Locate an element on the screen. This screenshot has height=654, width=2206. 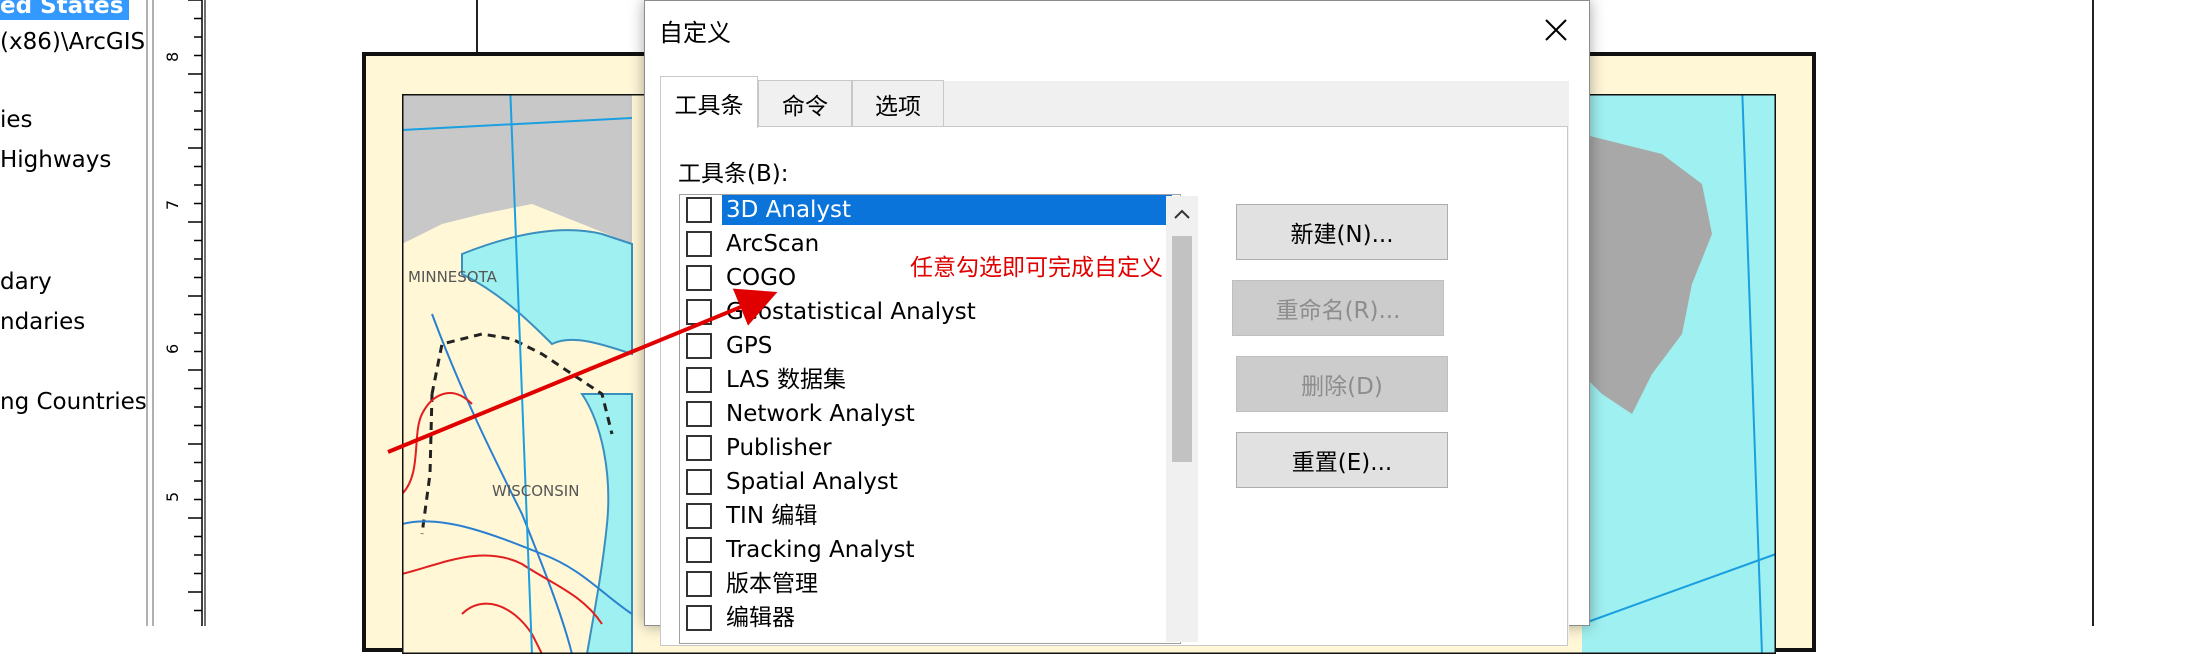
list-item-editor: 编辑器 is located at coordinates (742, 618).